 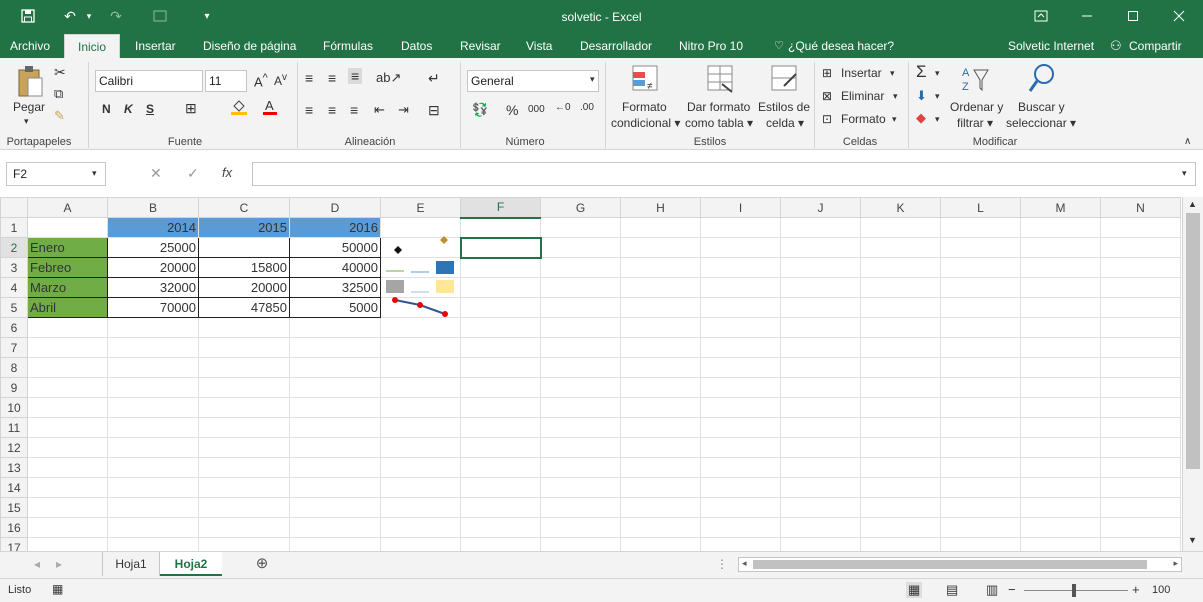 What do you see at coordinates (388, 78) in the screenshot?
I see `orientation-icon: ab↗` at bounding box center [388, 78].